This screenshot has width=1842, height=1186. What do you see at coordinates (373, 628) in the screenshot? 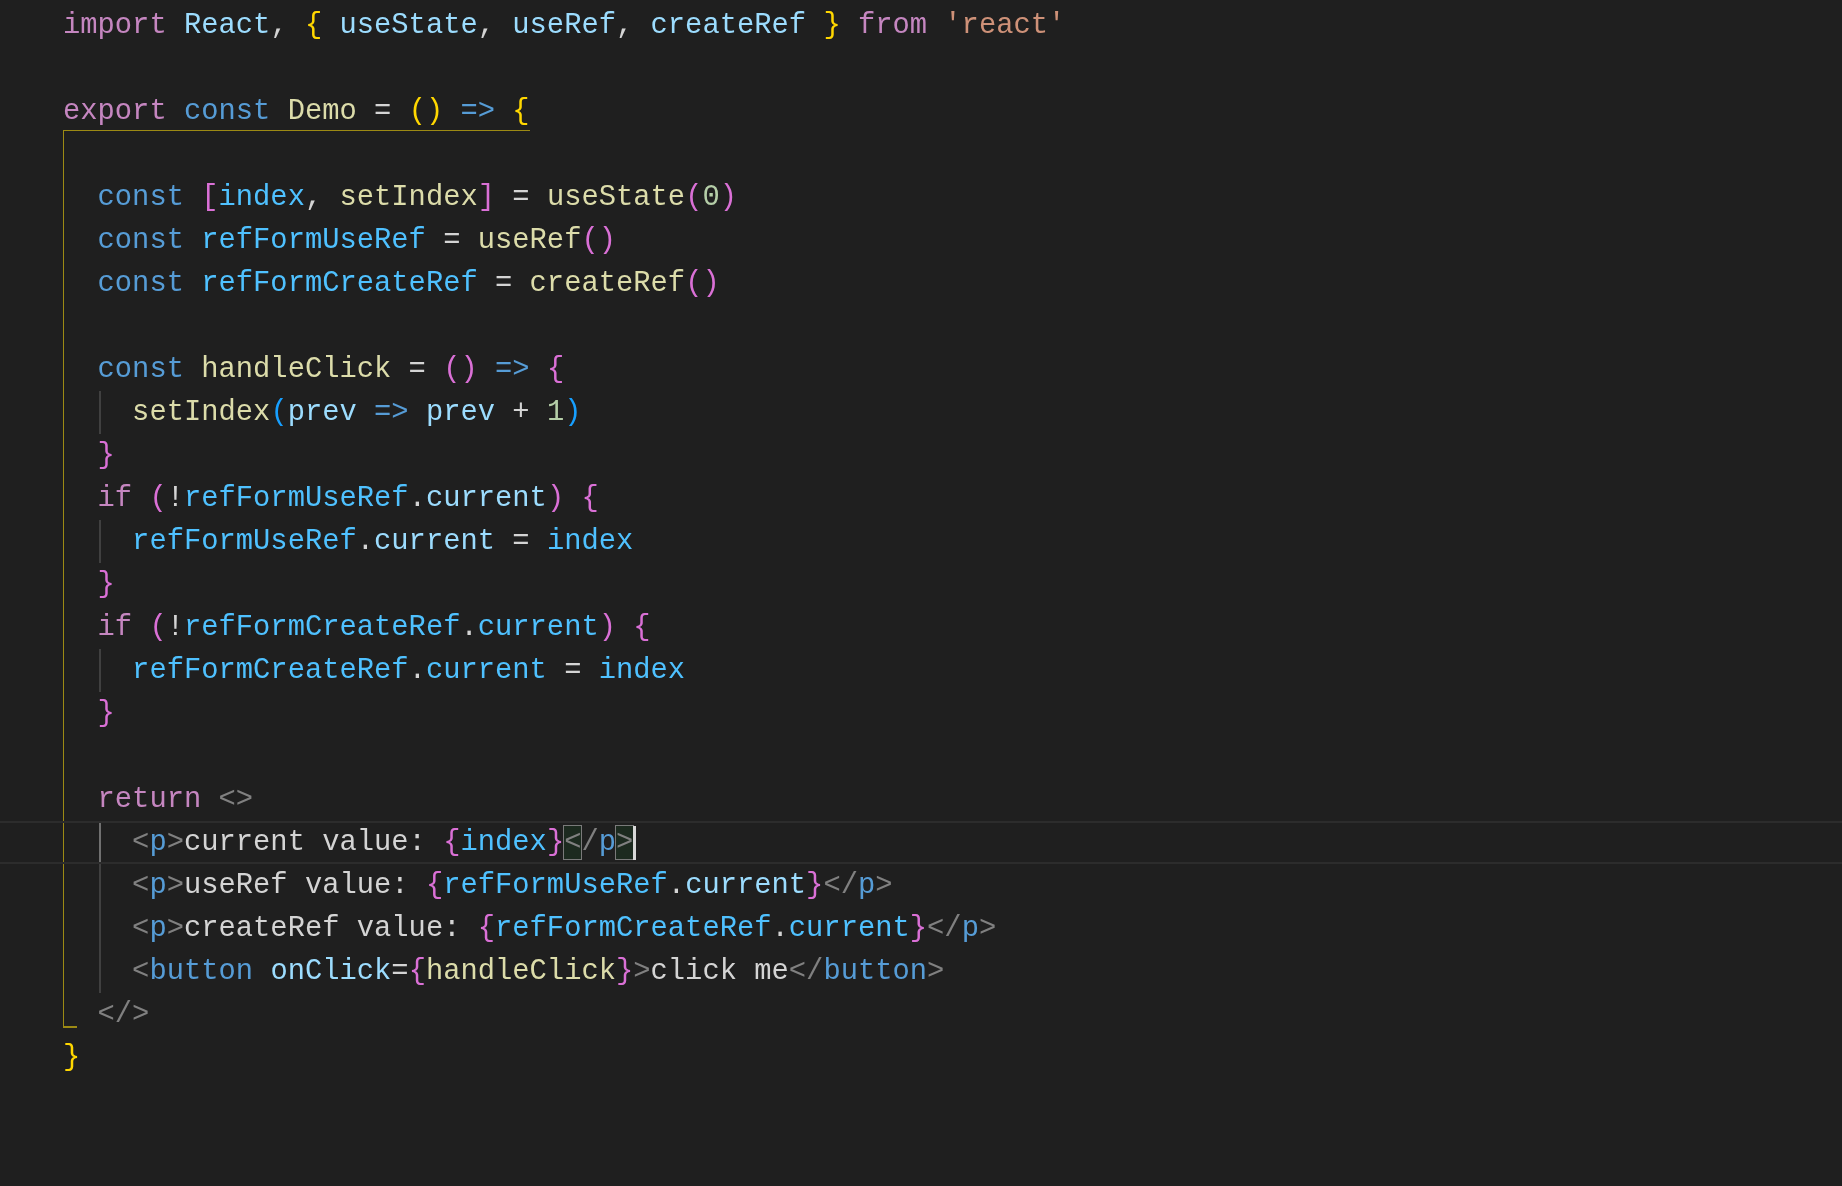
I see `code-line: if (!refFormCreateRef.current) {` at bounding box center [373, 628].